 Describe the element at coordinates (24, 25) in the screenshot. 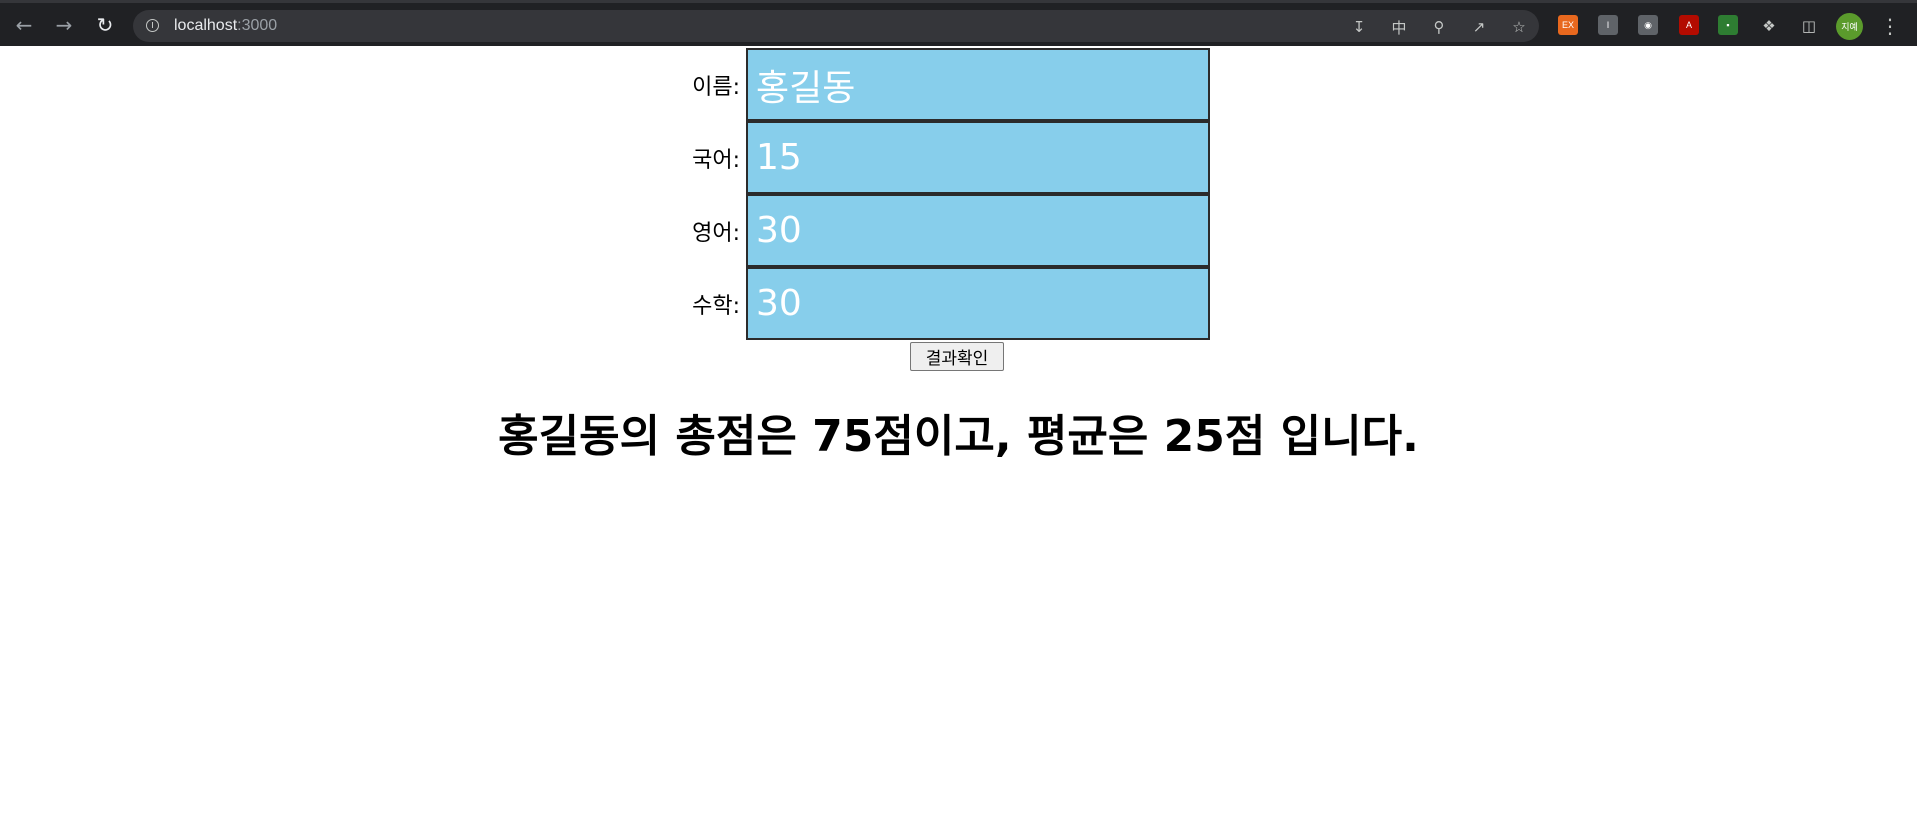

I see `back-arrow-icon: ←` at that location.